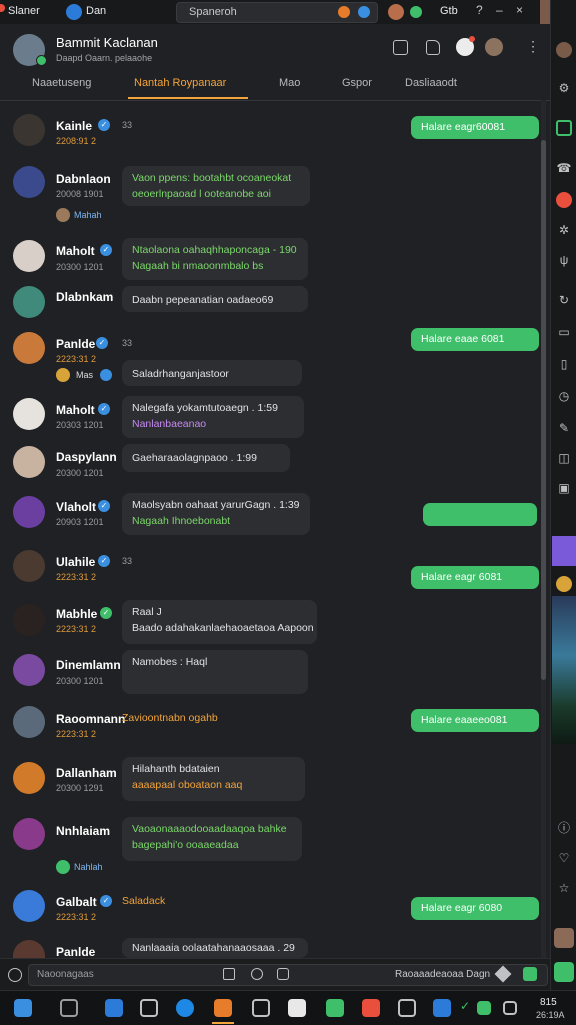 This screenshot has width=576, height=1025. I want to click on notification-icon, so click(364, 12).